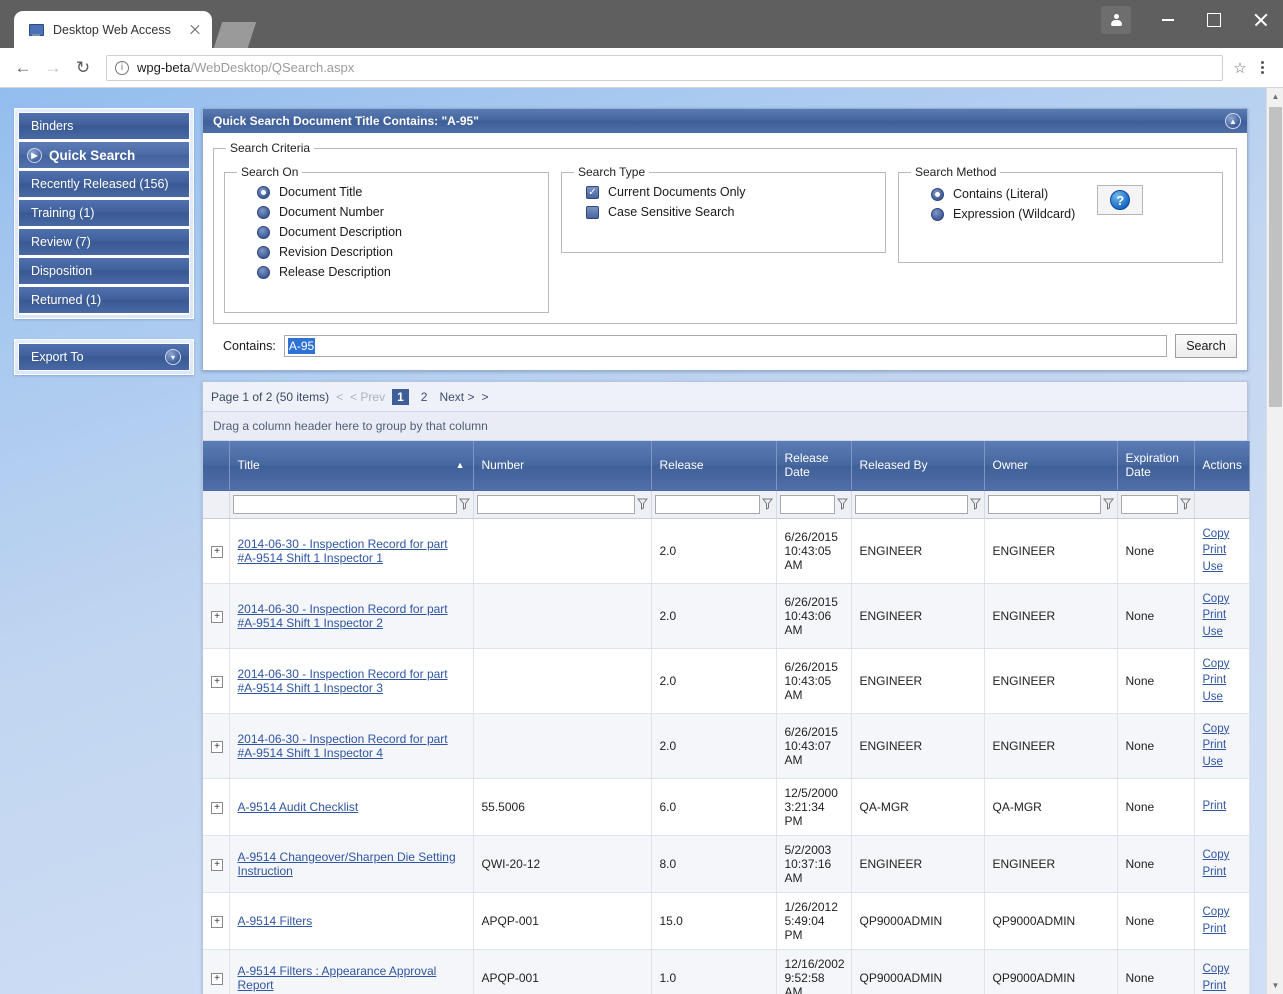 Image resolution: width=1283 pixels, height=994 pixels. What do you see at coordinates (1260, 20) in the screenshot?
I see `close-window-button` at bounding box center [1260, 20].